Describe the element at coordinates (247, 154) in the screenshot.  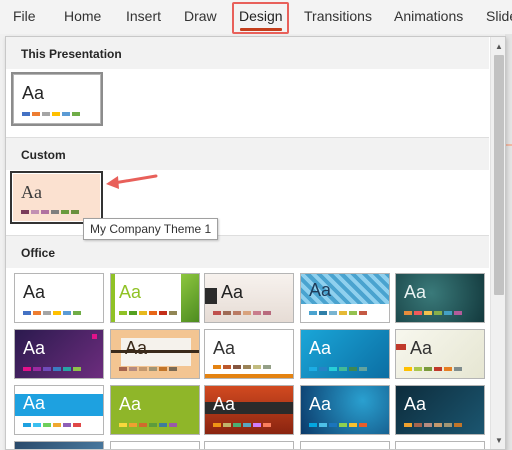
I see `section-header-custom: Custom` at that location.